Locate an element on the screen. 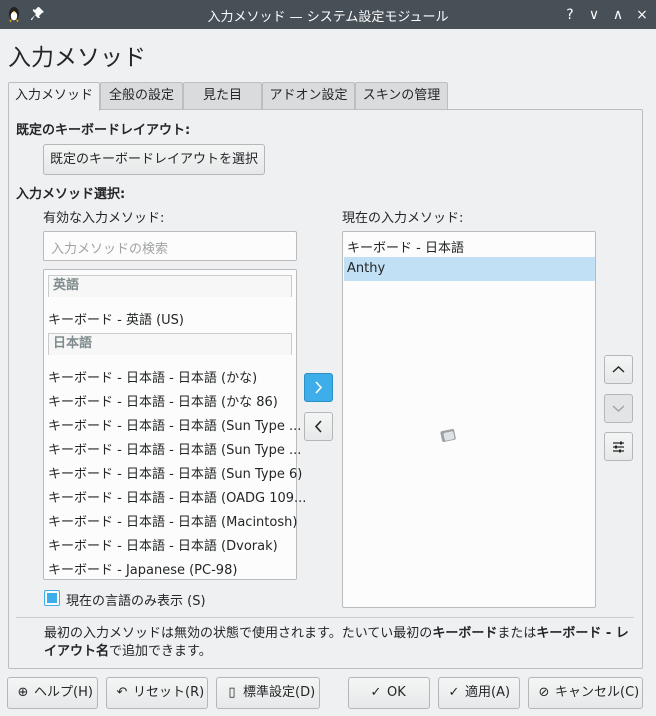  close-window-button: × is located at coordinates (642, 15).